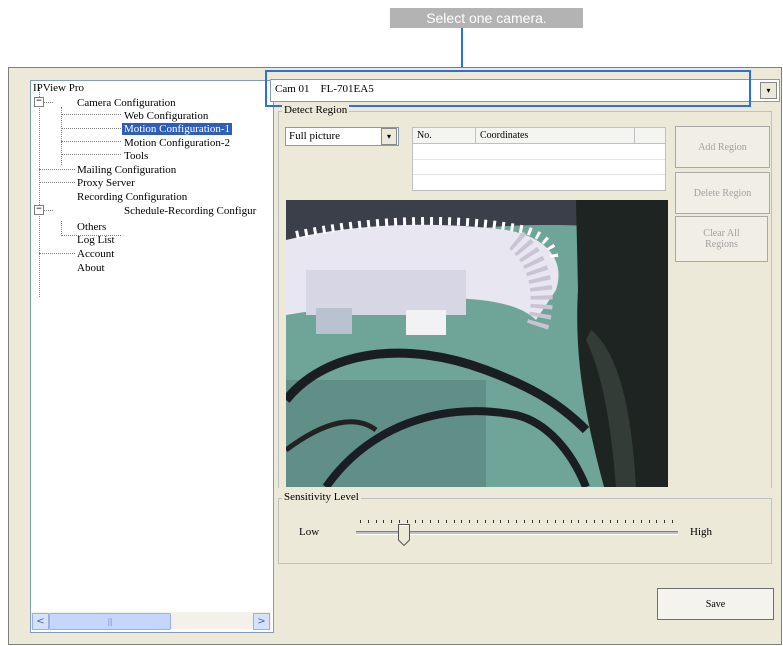 This screenshot has width=783, height=646. I want to click on save-button: Save, so click(715, 604).